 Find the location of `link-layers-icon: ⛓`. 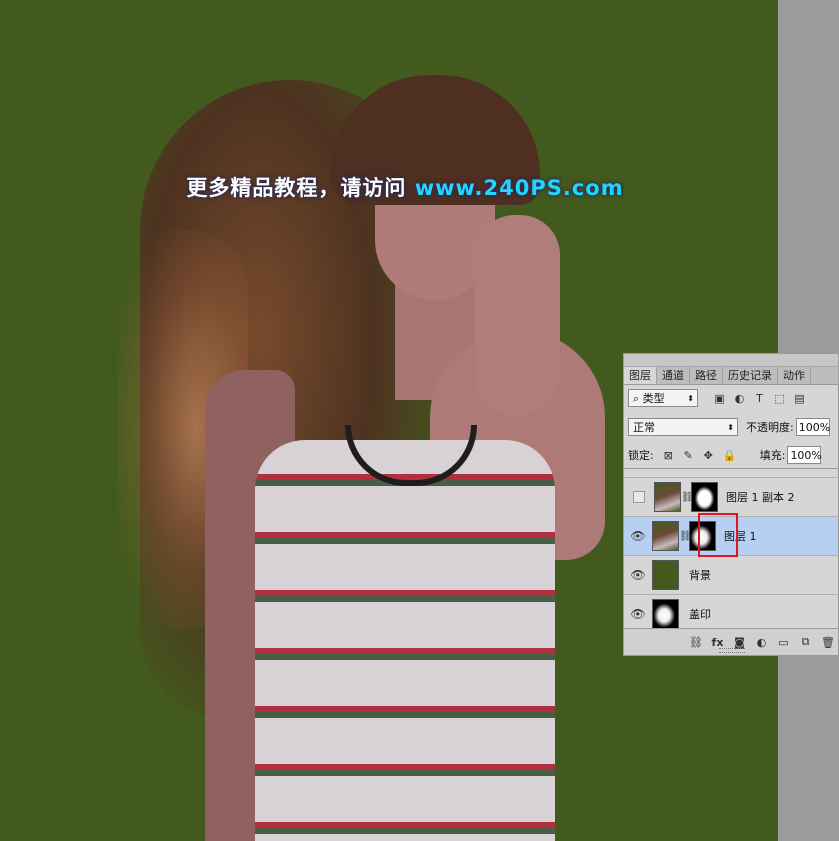

link-layers-icon: ⛓ is located at coordinates (696, 642).